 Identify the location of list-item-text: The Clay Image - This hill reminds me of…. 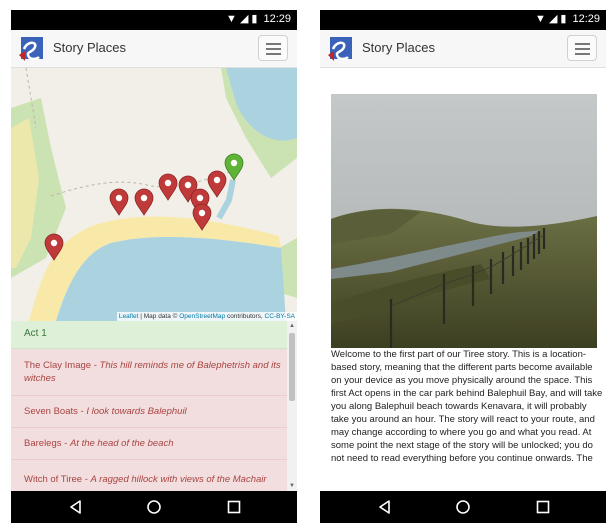
(154, 372).